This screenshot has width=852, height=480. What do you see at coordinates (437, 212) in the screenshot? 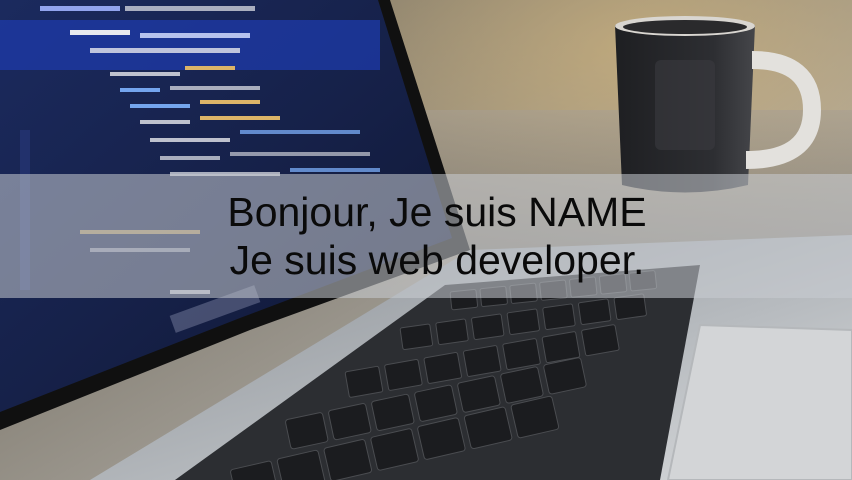
I see `greeting-headline: Bonjour, Je suis NAME` at bounding box center [437, 212].